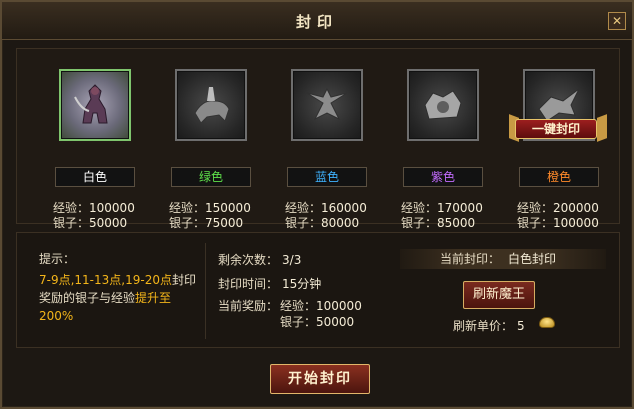 The height and width of the screenshot is (409, 634). I want to click on one-key-seal-button: 一键封印, so click(556, 129).